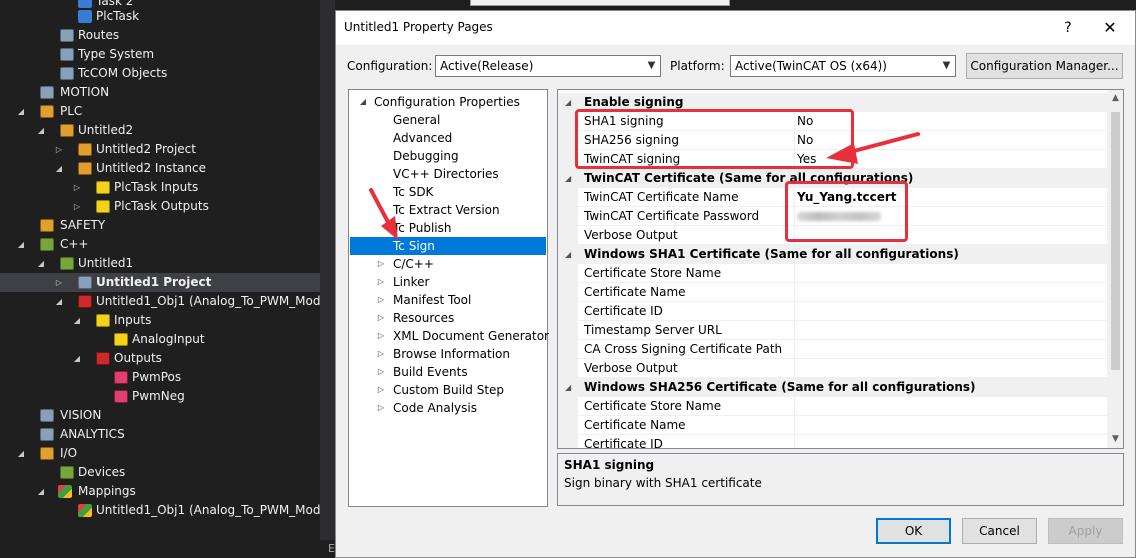 The width and height of the screenshot is (1136, 558). I want to click on category-c-cpp: ▷ C/C++, so click(448, 264).